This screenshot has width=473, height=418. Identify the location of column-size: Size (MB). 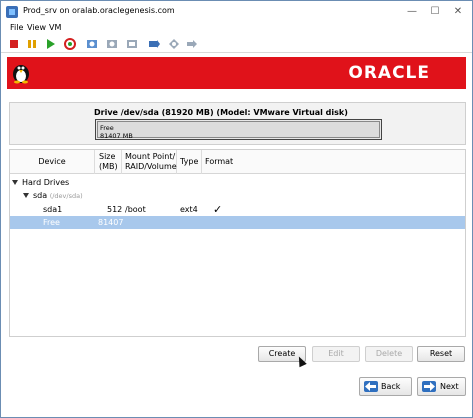
(108, 162).